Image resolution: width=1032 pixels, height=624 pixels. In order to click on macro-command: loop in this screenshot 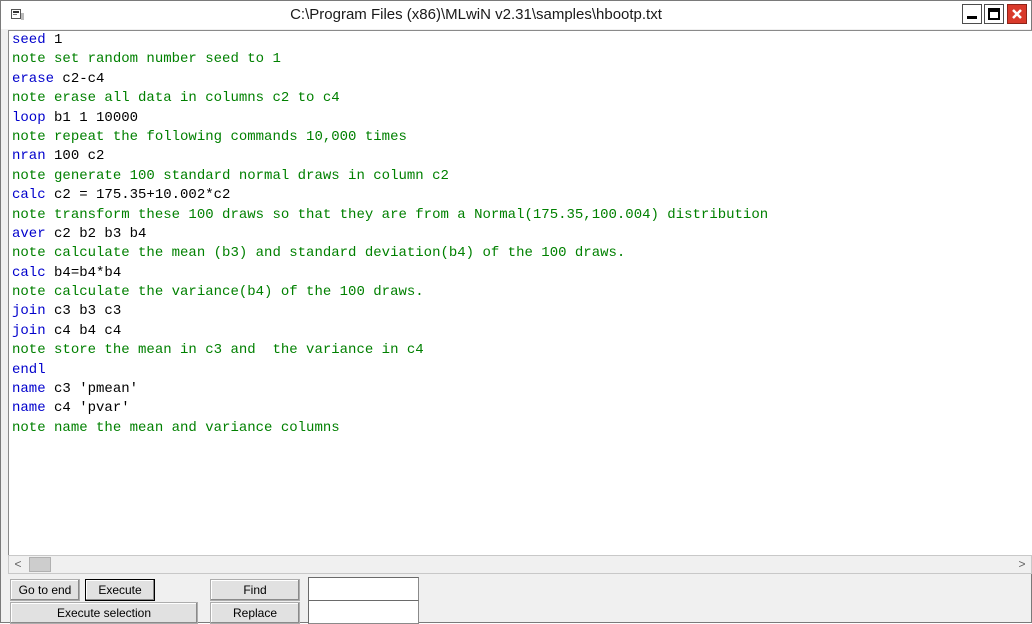, I will do `click(29, 117)`.